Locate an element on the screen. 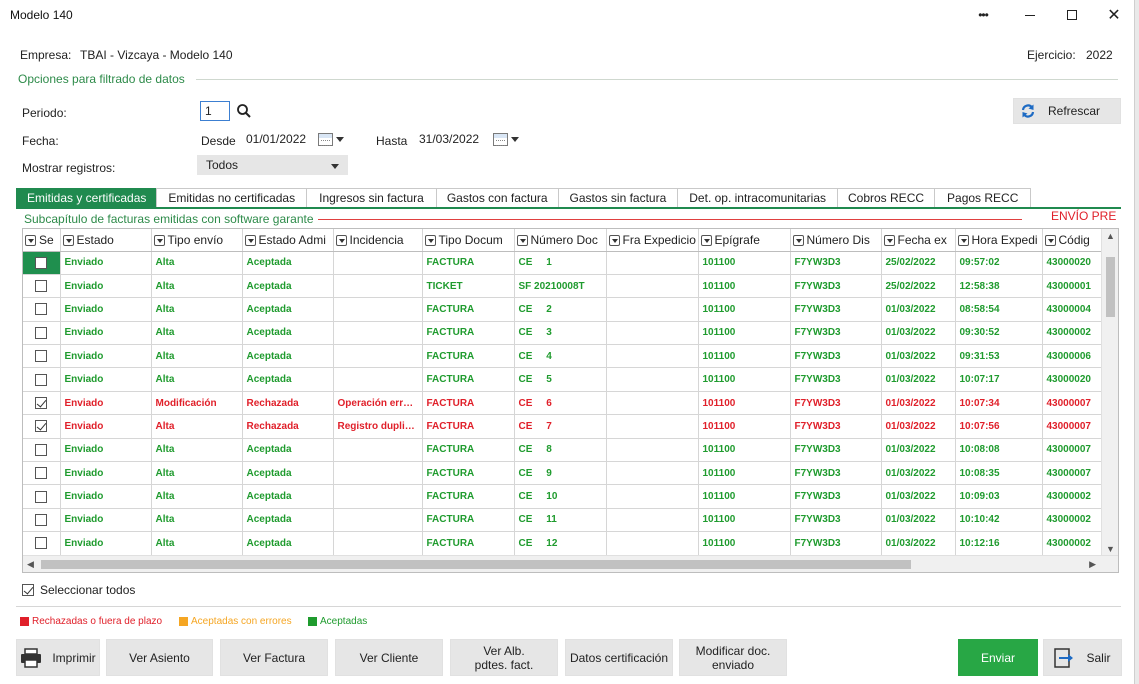 The width and height of the screenshot is (1139, 684). scroll-right-icon: ▶ is located at coordinates (1092, 564).